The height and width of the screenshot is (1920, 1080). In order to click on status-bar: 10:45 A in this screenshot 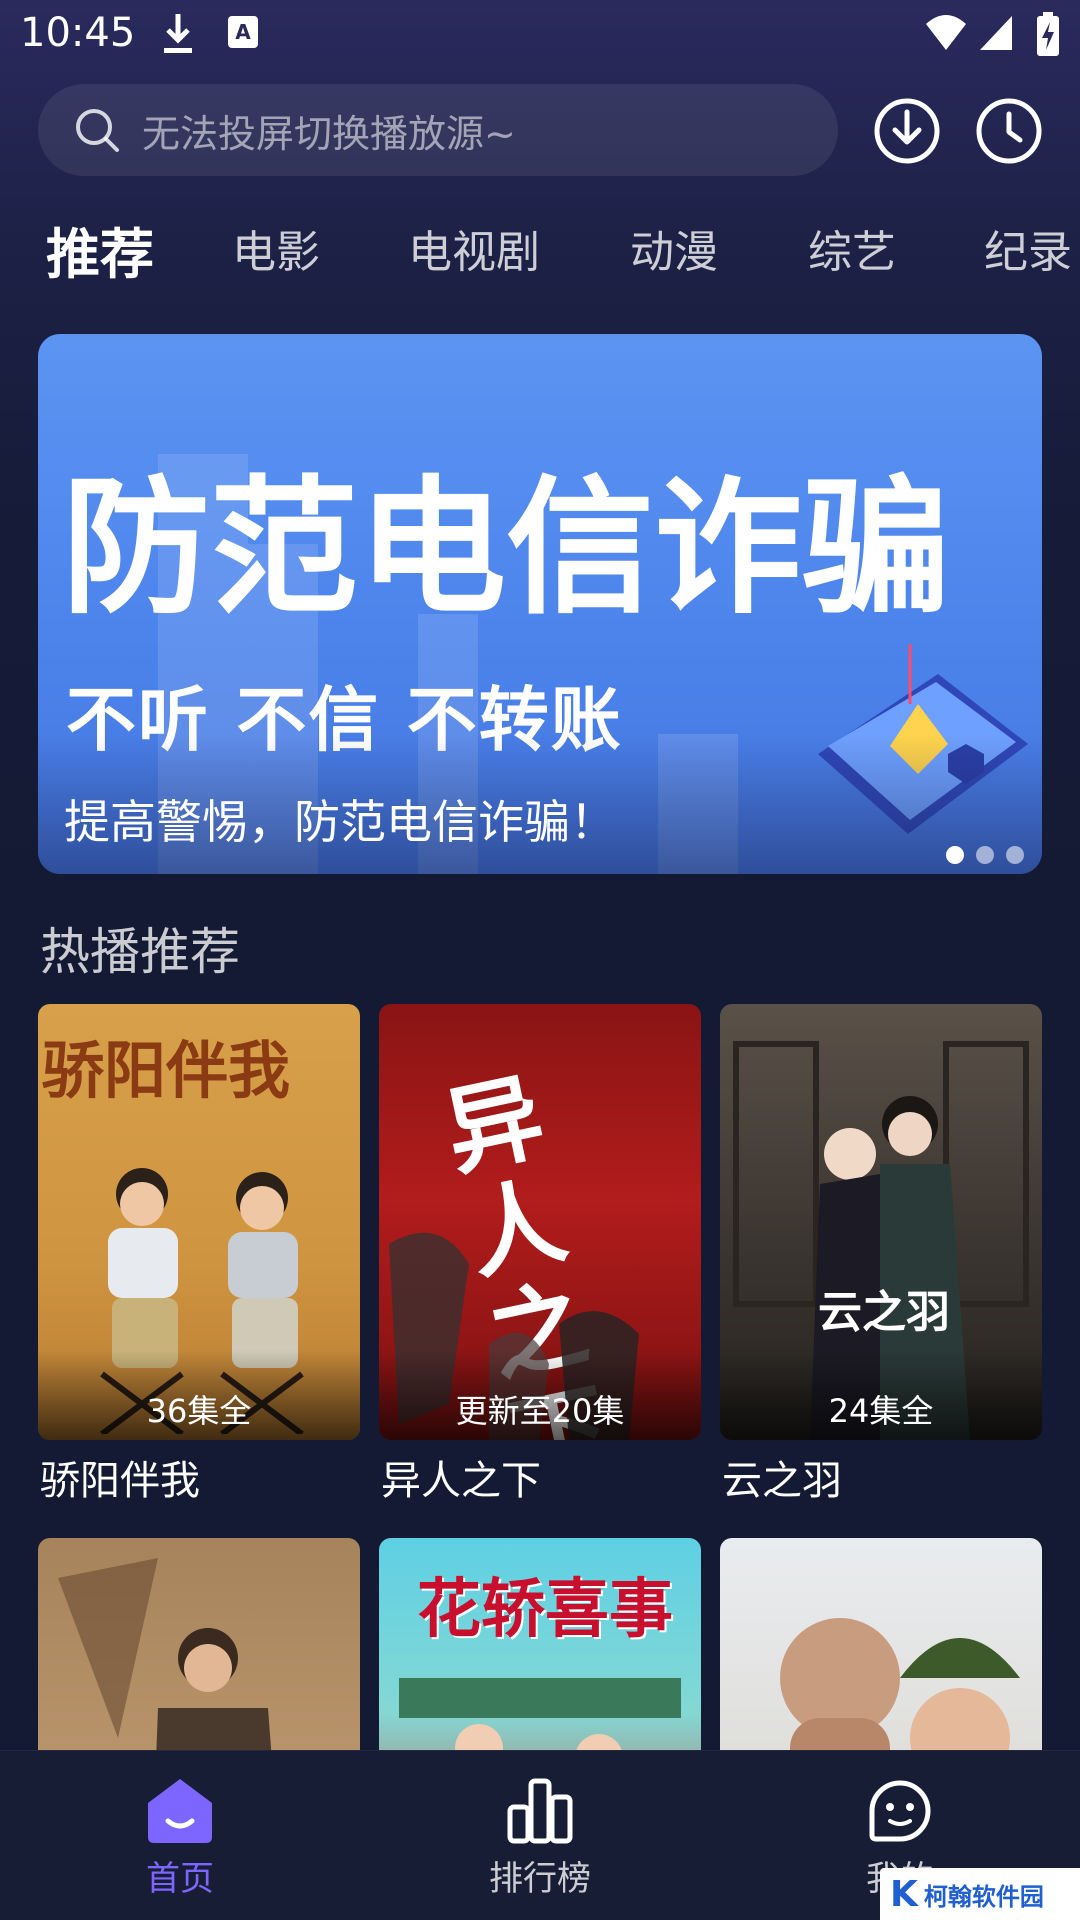, I will do `click(540, 35)`.